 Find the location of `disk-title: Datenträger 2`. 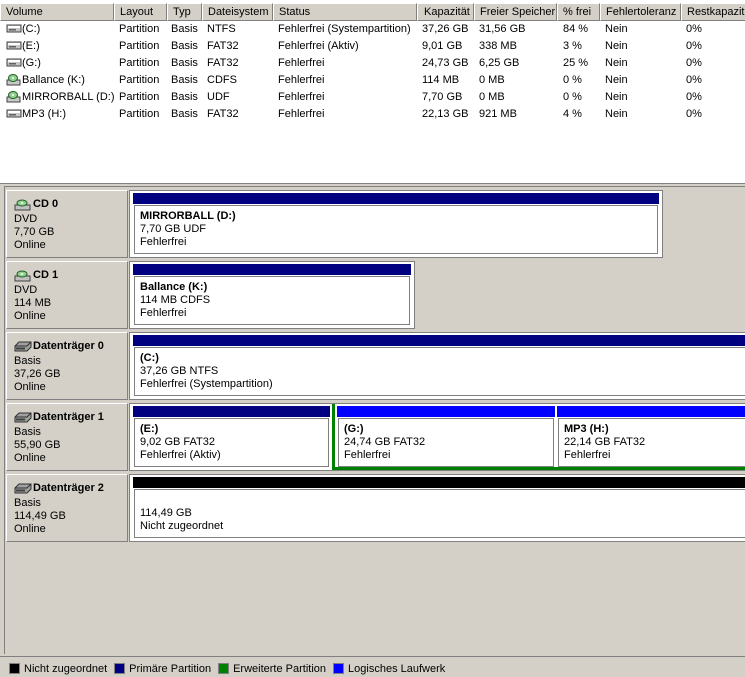

disk-title: Datenträger 2 is located at coordinates (70, 488).